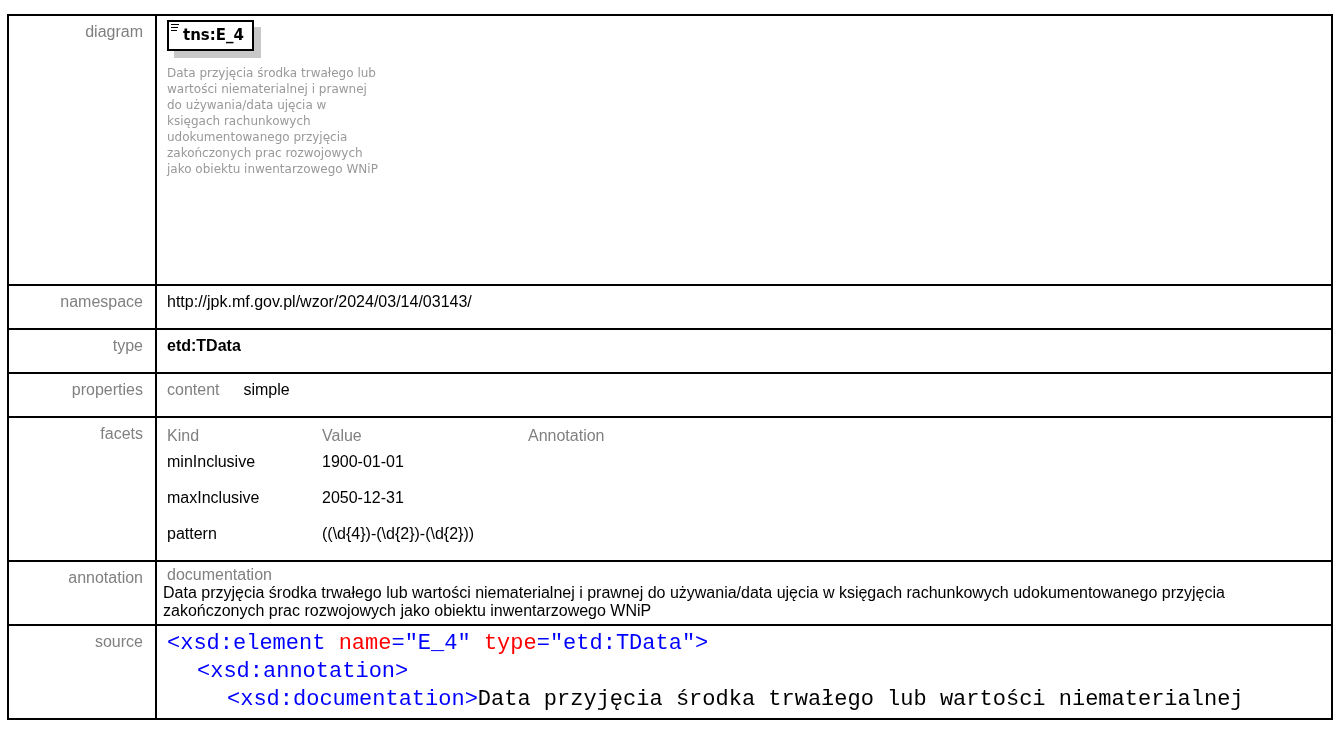  I want to click on row-label: type, so click(127, 345).